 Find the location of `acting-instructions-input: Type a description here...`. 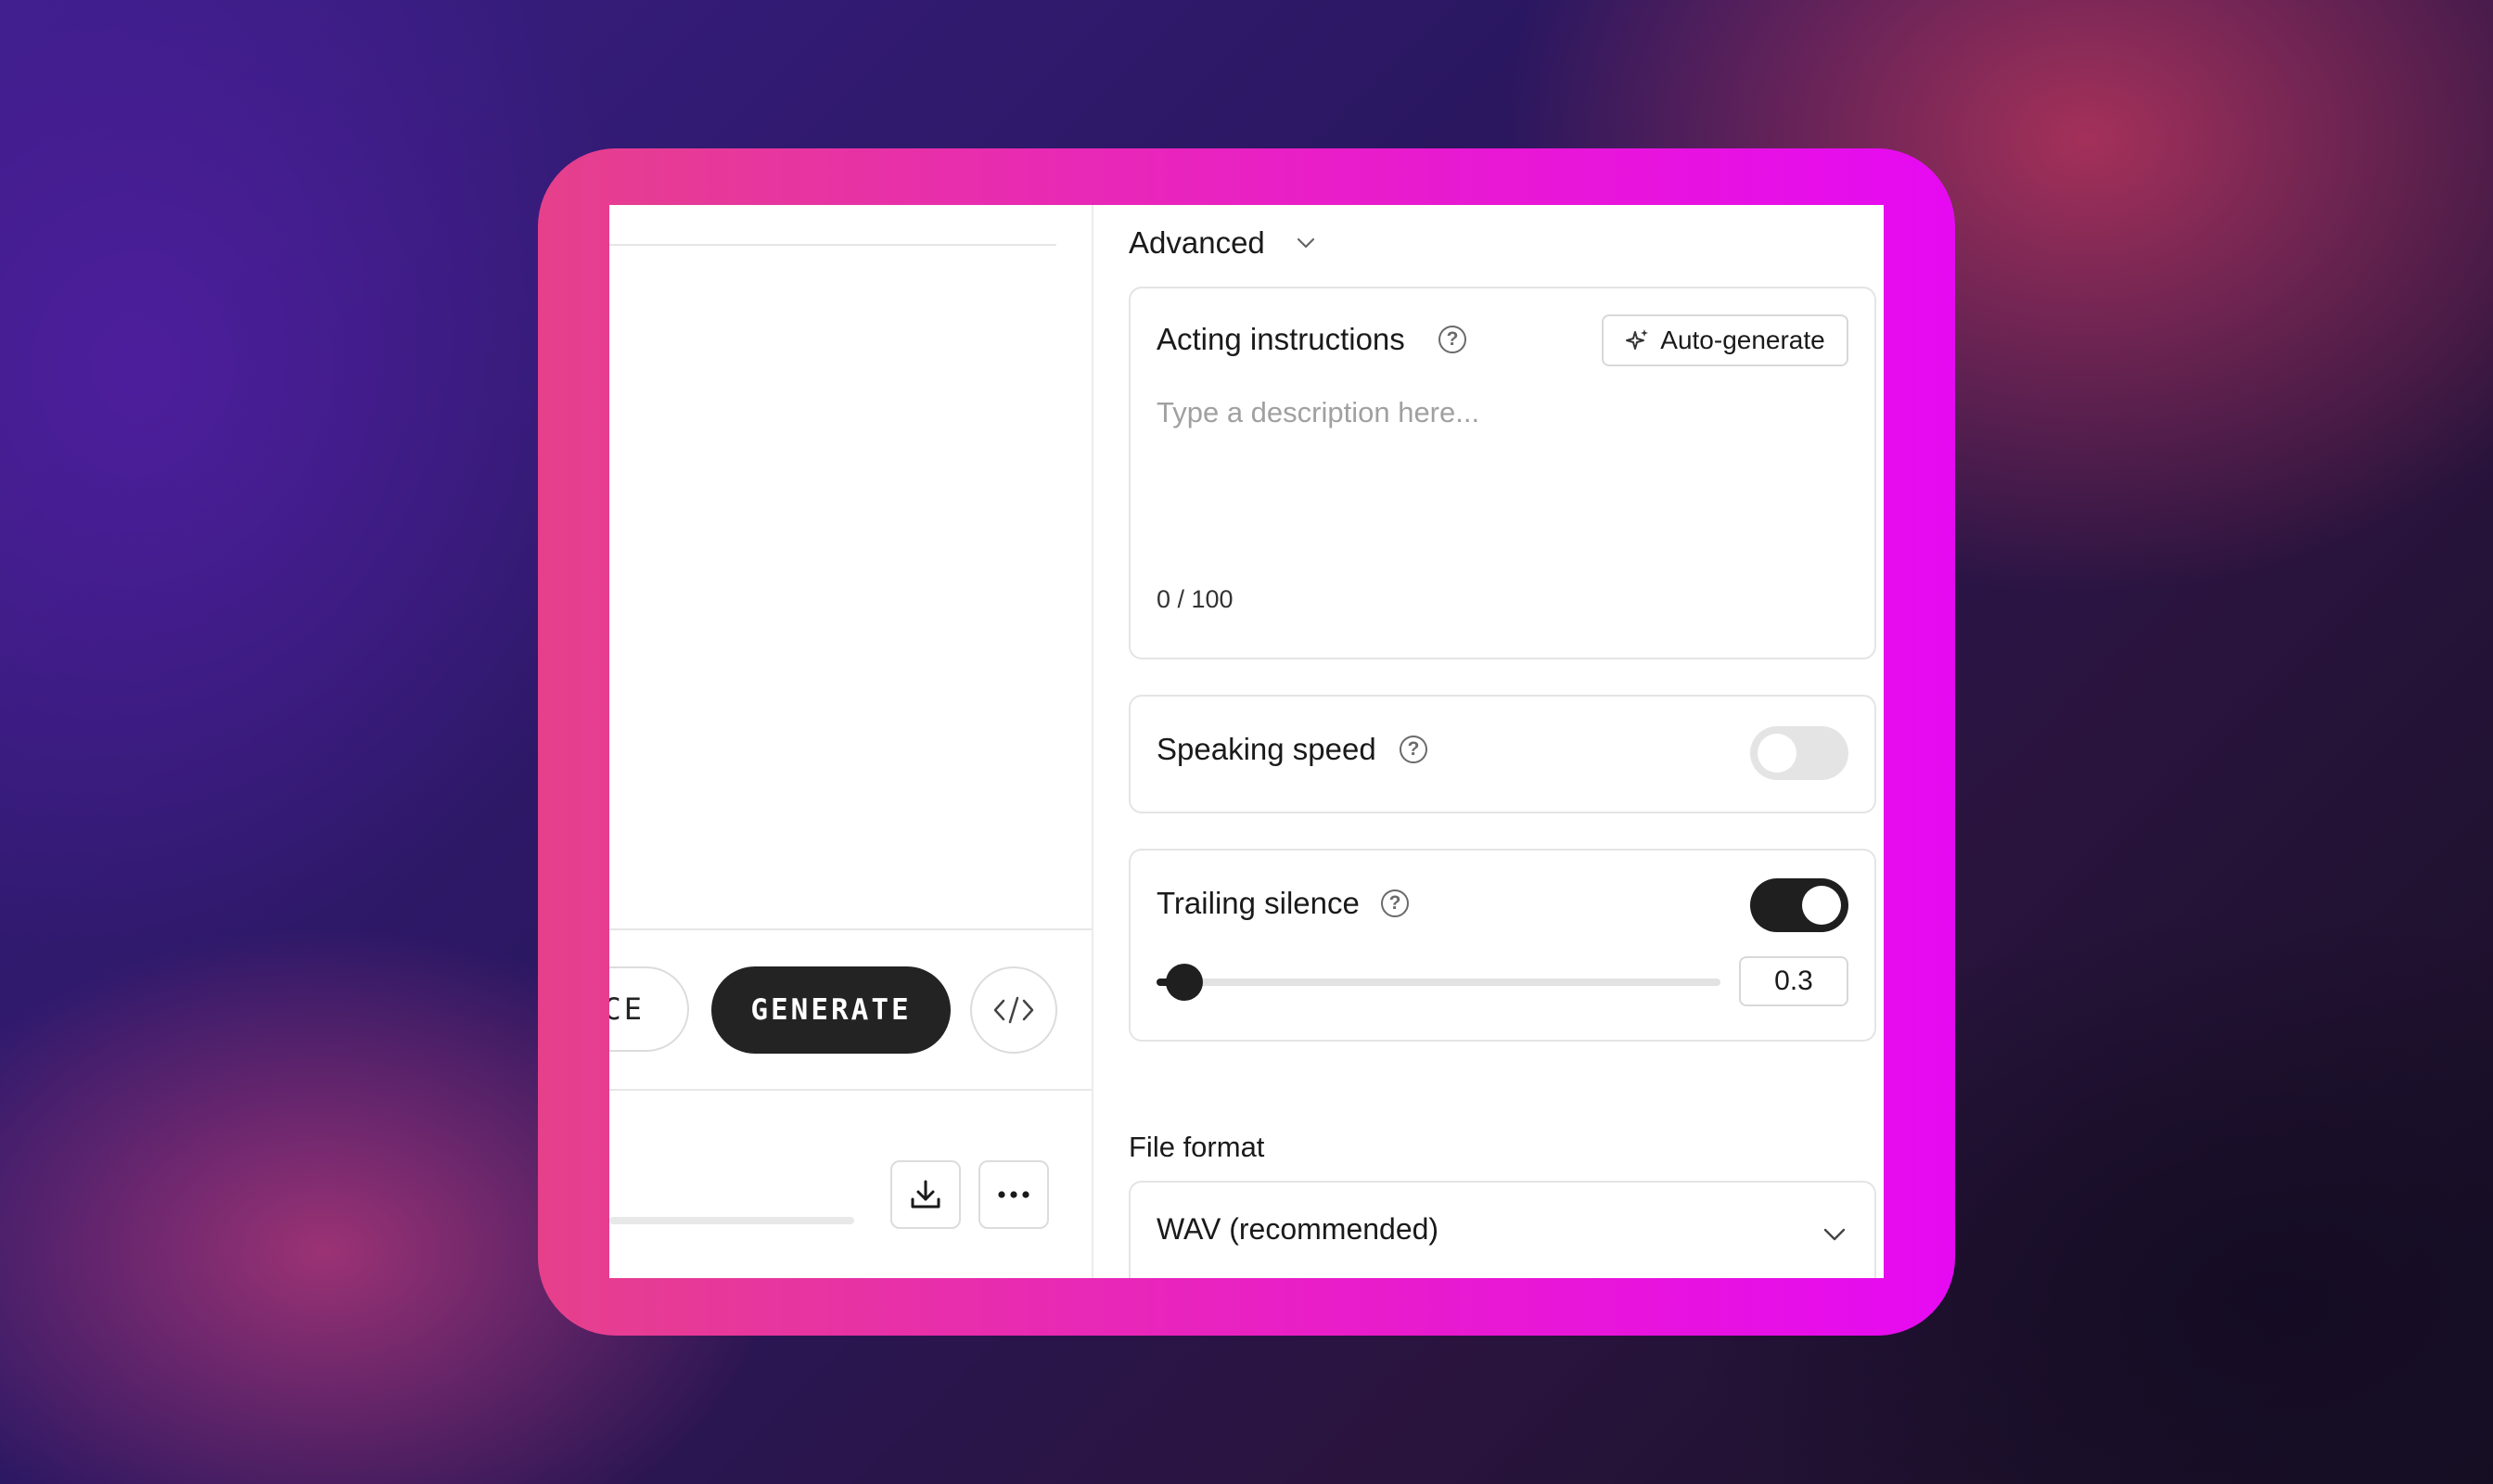

acting-instructions-input: Type a description here... is located at coordinates (1318, 412).